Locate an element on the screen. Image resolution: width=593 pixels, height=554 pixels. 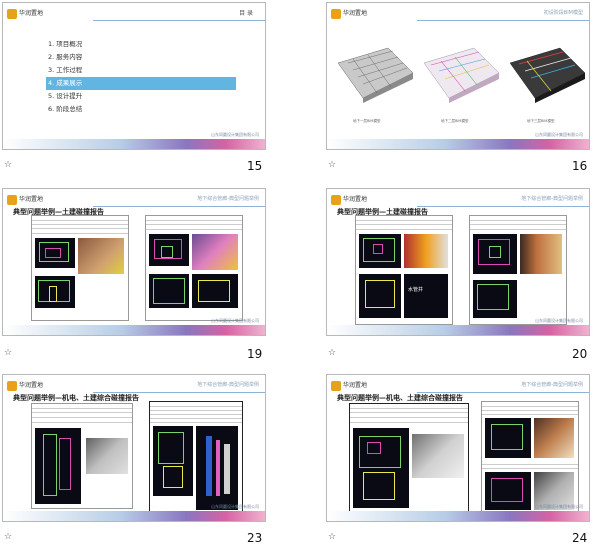
toc-item: 3. 工作过程 is located at coordinates (65, 70).